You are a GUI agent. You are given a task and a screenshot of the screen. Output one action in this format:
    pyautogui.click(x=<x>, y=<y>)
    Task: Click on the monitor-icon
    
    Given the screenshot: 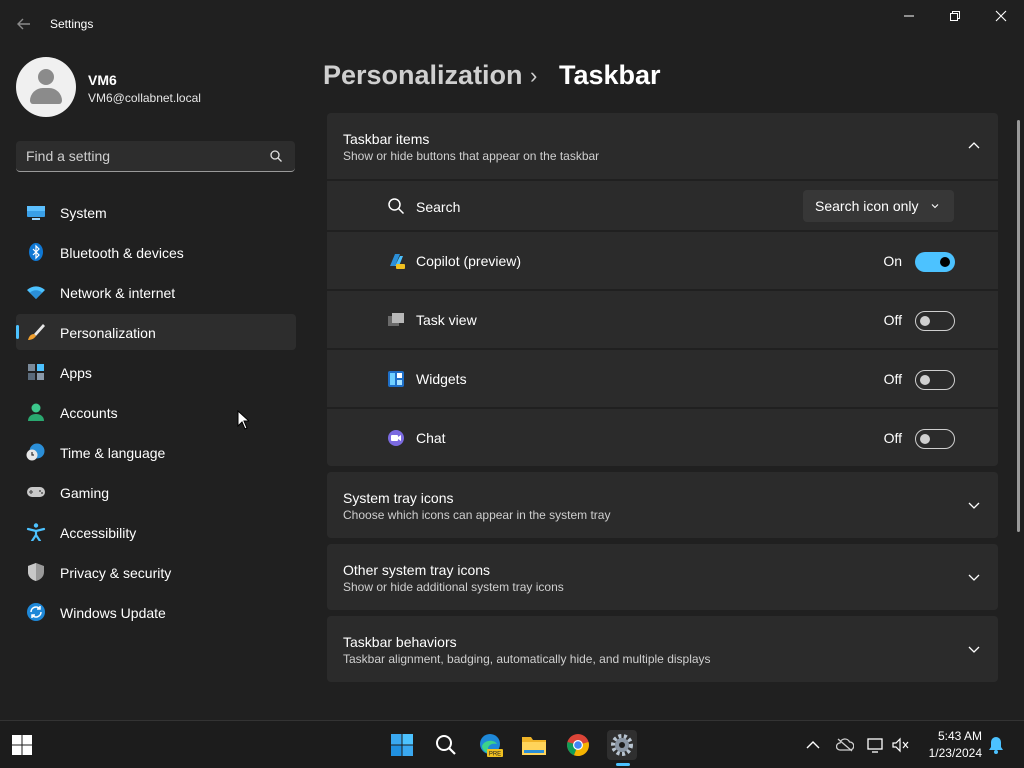 What is the action you would take?
    pyautogui.click(x=36, y=213)
    